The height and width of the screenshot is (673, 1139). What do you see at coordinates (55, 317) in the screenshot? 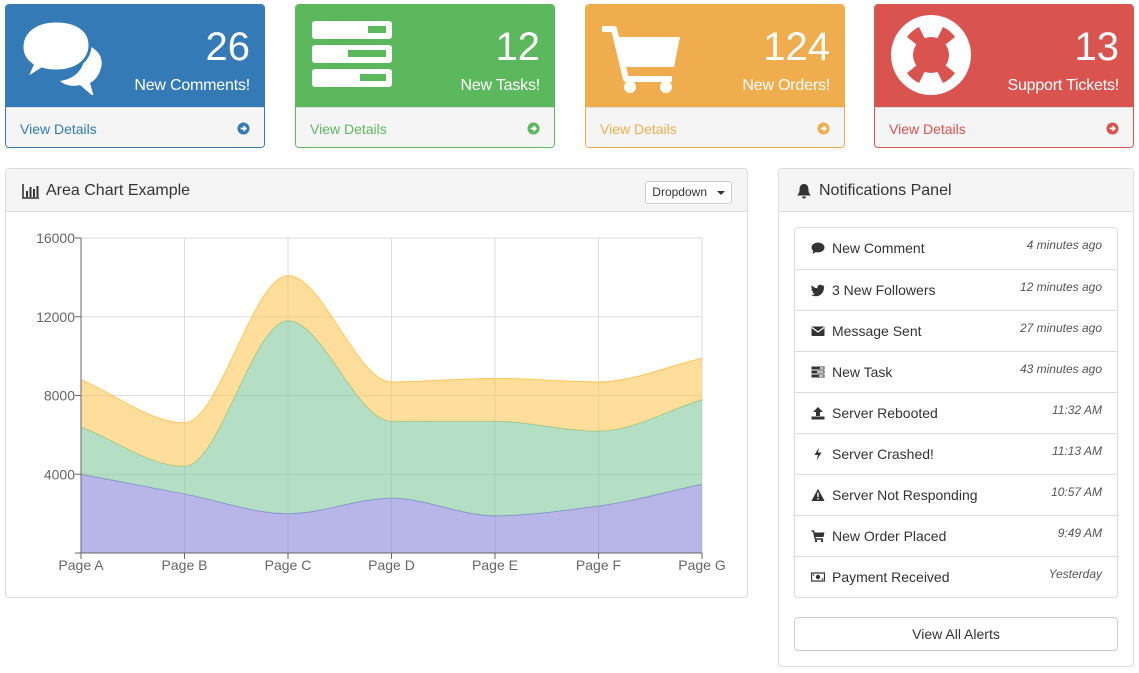
I see `y-tick-label: 12000` at bounding box center [55, 317].